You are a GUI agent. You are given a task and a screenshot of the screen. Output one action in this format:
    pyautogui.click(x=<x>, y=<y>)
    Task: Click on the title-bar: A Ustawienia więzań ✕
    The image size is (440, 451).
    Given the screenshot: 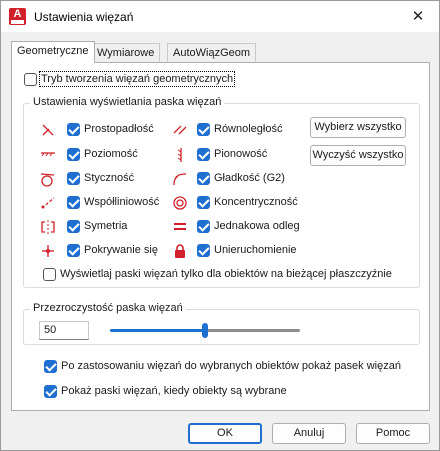 What is the action you would take?
    pyautogui.click(x=220, y=16)
    